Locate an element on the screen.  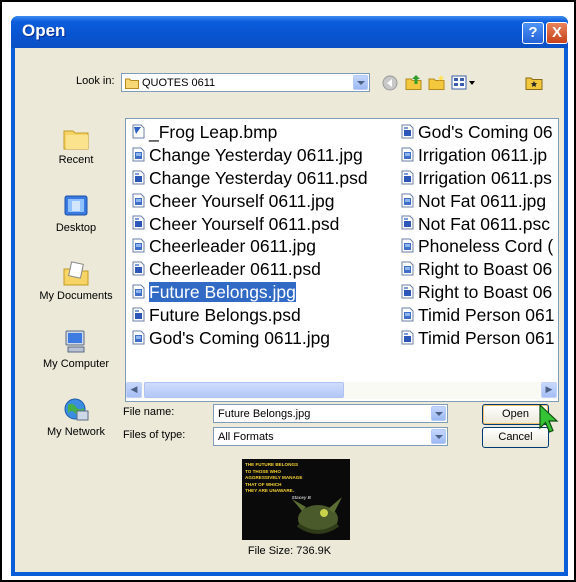
file-name-text: Future Belongs.jpg is located at coordinates (222, 292).